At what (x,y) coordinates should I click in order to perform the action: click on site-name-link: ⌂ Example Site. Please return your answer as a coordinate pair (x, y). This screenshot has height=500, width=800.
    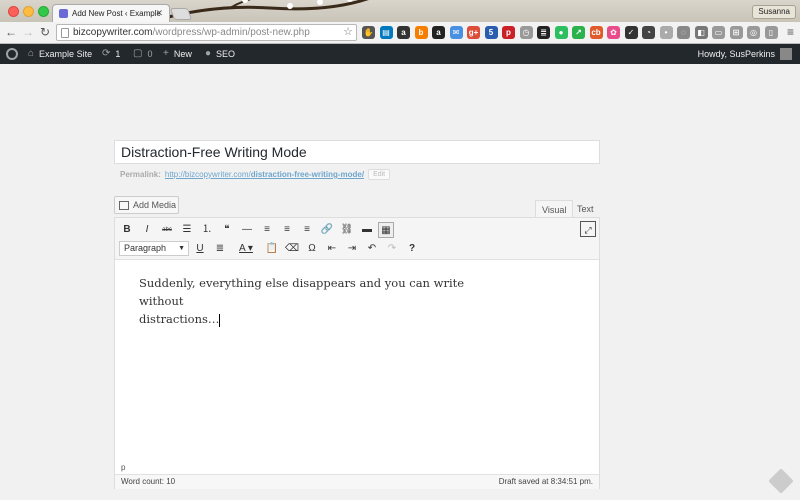
    Looking at the image, I should click on (60, 54).